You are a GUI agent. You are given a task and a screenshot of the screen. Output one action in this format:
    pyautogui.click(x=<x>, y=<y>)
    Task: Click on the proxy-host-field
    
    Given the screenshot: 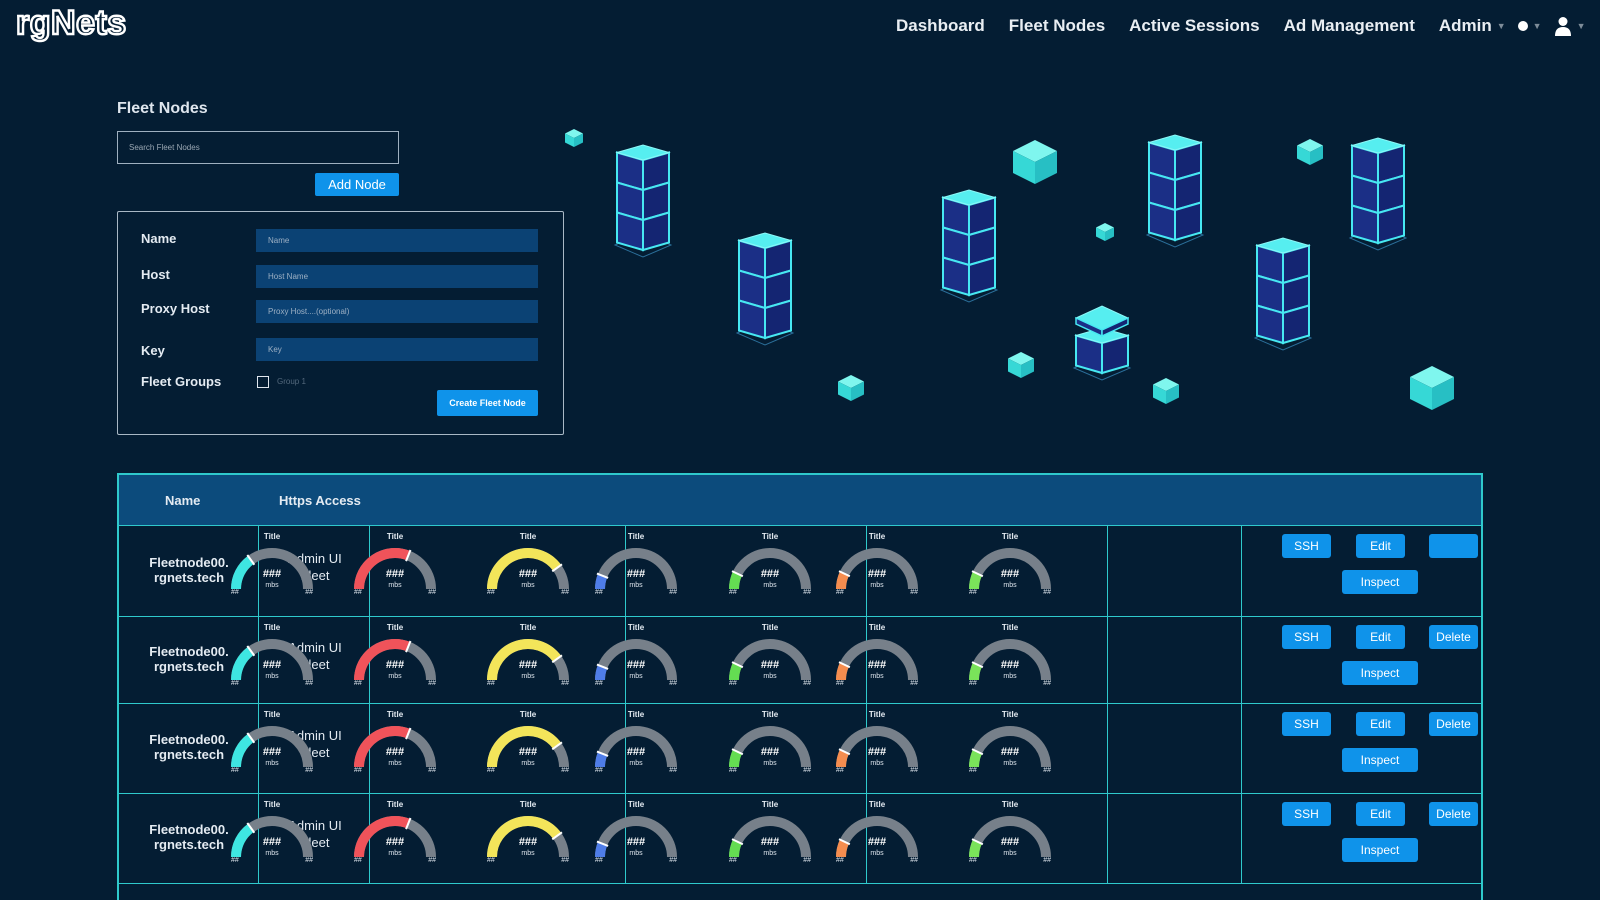 What is the action you would take?
    pyautogui.click(x=397, y=311)
    